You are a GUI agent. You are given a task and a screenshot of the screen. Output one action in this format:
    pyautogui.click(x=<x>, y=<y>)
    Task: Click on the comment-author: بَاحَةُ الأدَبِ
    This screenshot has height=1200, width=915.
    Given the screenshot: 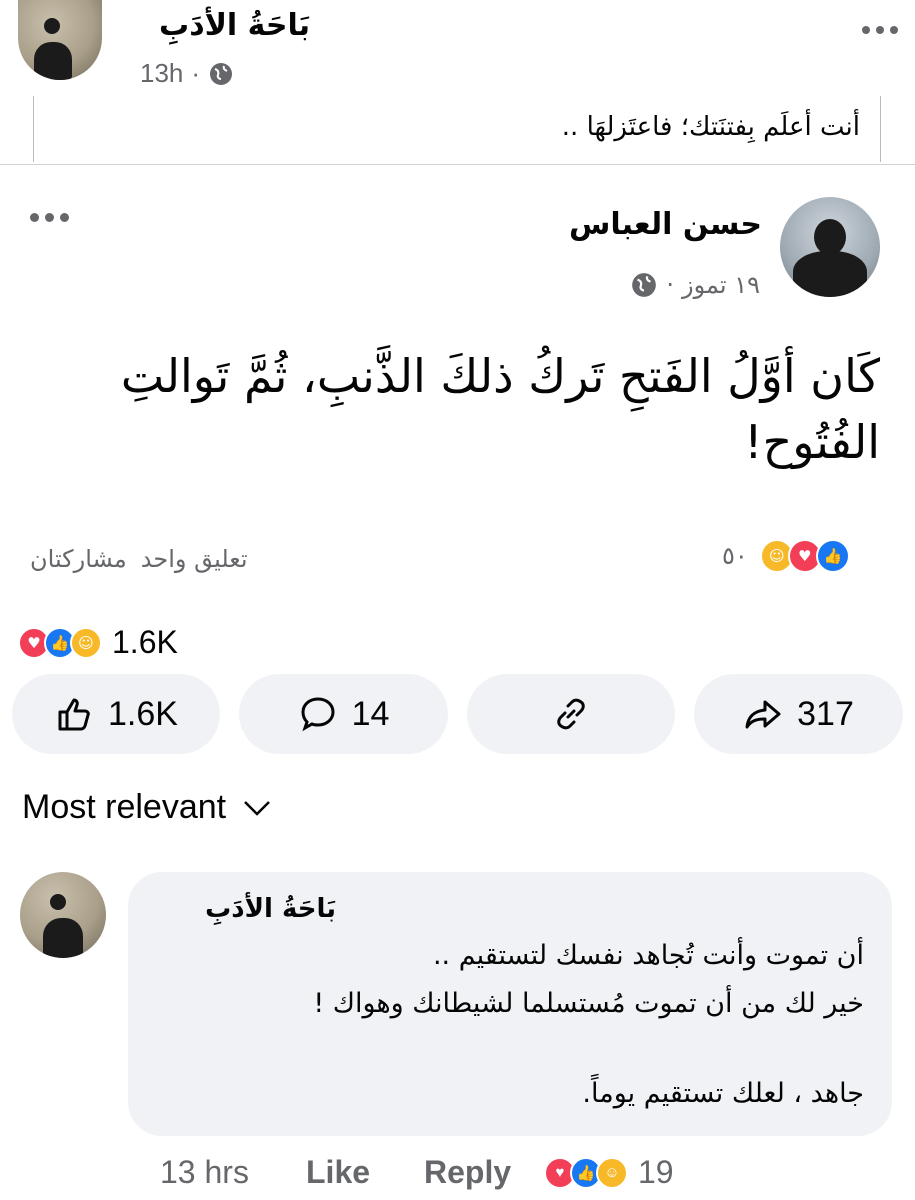 What is the action you would take?
    pyautogui.click(x=246, y=909)
    